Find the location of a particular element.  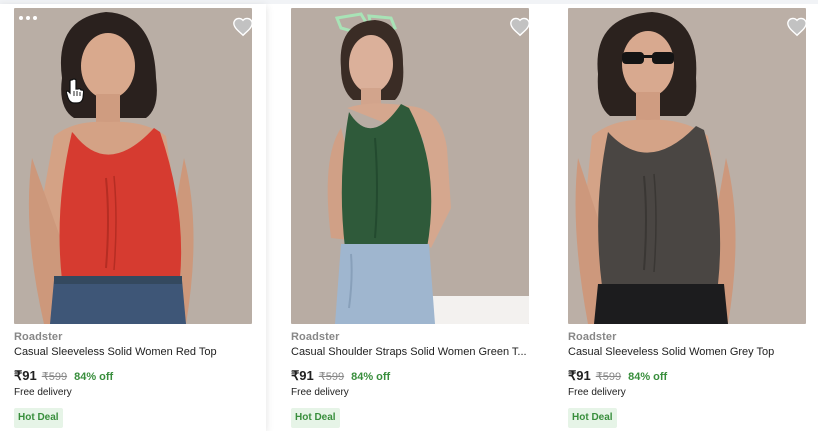

product-title: Casual Sleeveless Solid Women Red Top is located at coordinates (136, 352).